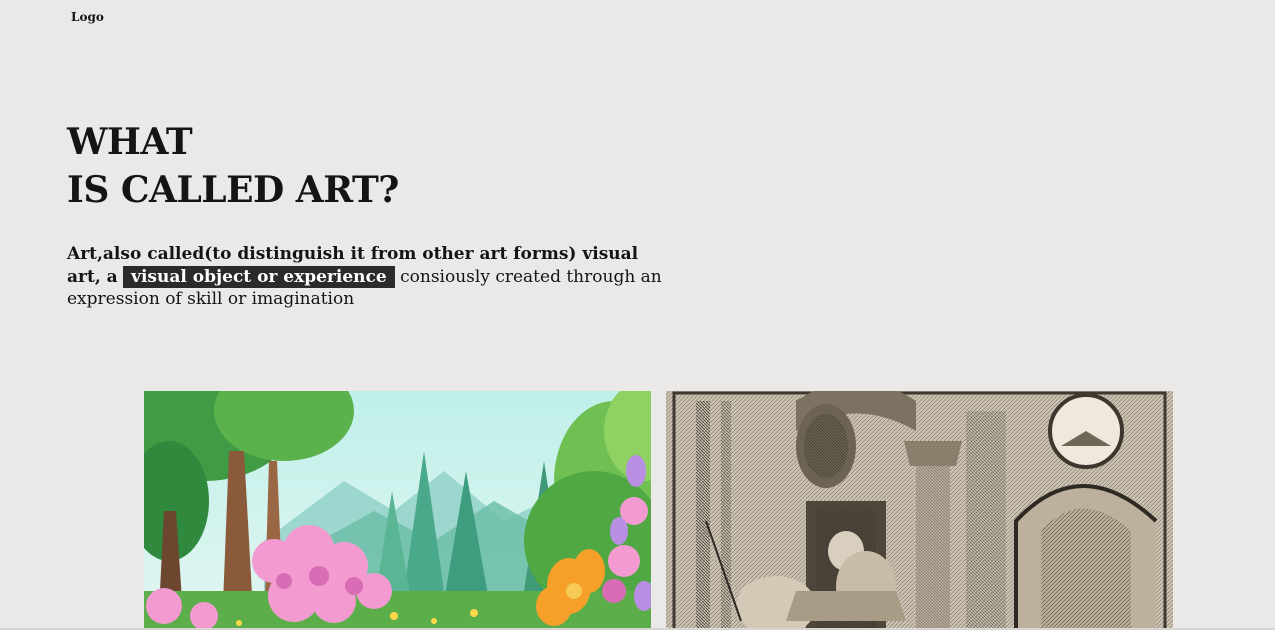  I want to click on hero-title-line-2: IS CALLED ART?, so click(233, 190).